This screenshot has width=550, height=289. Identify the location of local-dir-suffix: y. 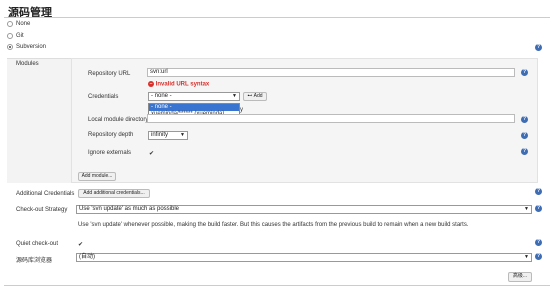
(241, 110).